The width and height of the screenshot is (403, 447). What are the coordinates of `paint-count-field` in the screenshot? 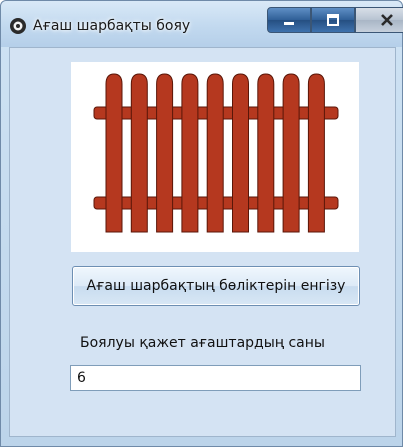 It's located at (215, 378).